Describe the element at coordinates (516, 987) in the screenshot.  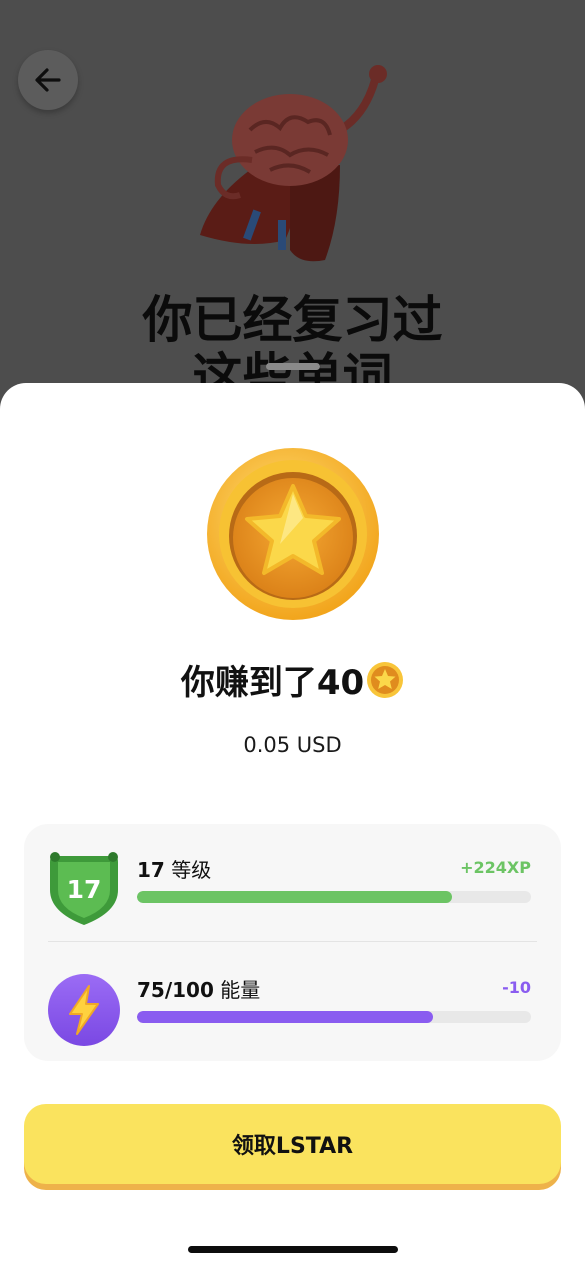
I see `energy-delta: -10` at that location.